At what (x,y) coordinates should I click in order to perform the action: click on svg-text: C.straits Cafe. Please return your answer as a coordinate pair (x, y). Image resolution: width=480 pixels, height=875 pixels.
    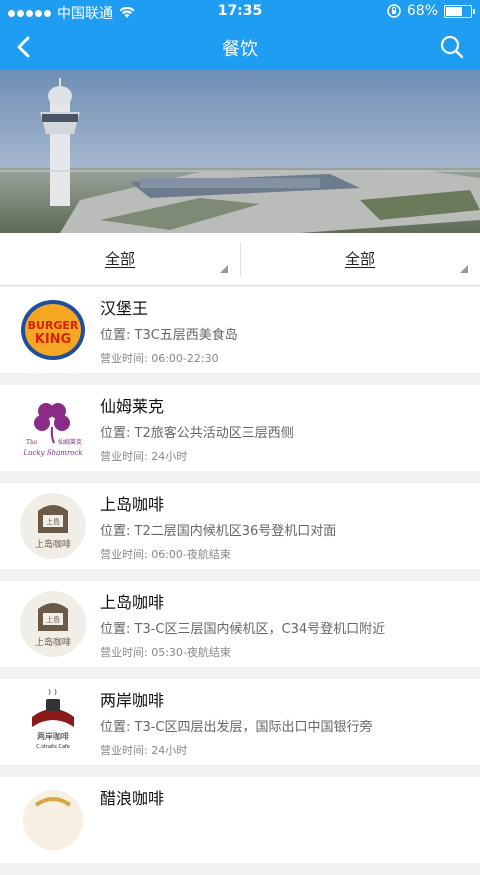
    Looking at the image, I should click on (53, 747).